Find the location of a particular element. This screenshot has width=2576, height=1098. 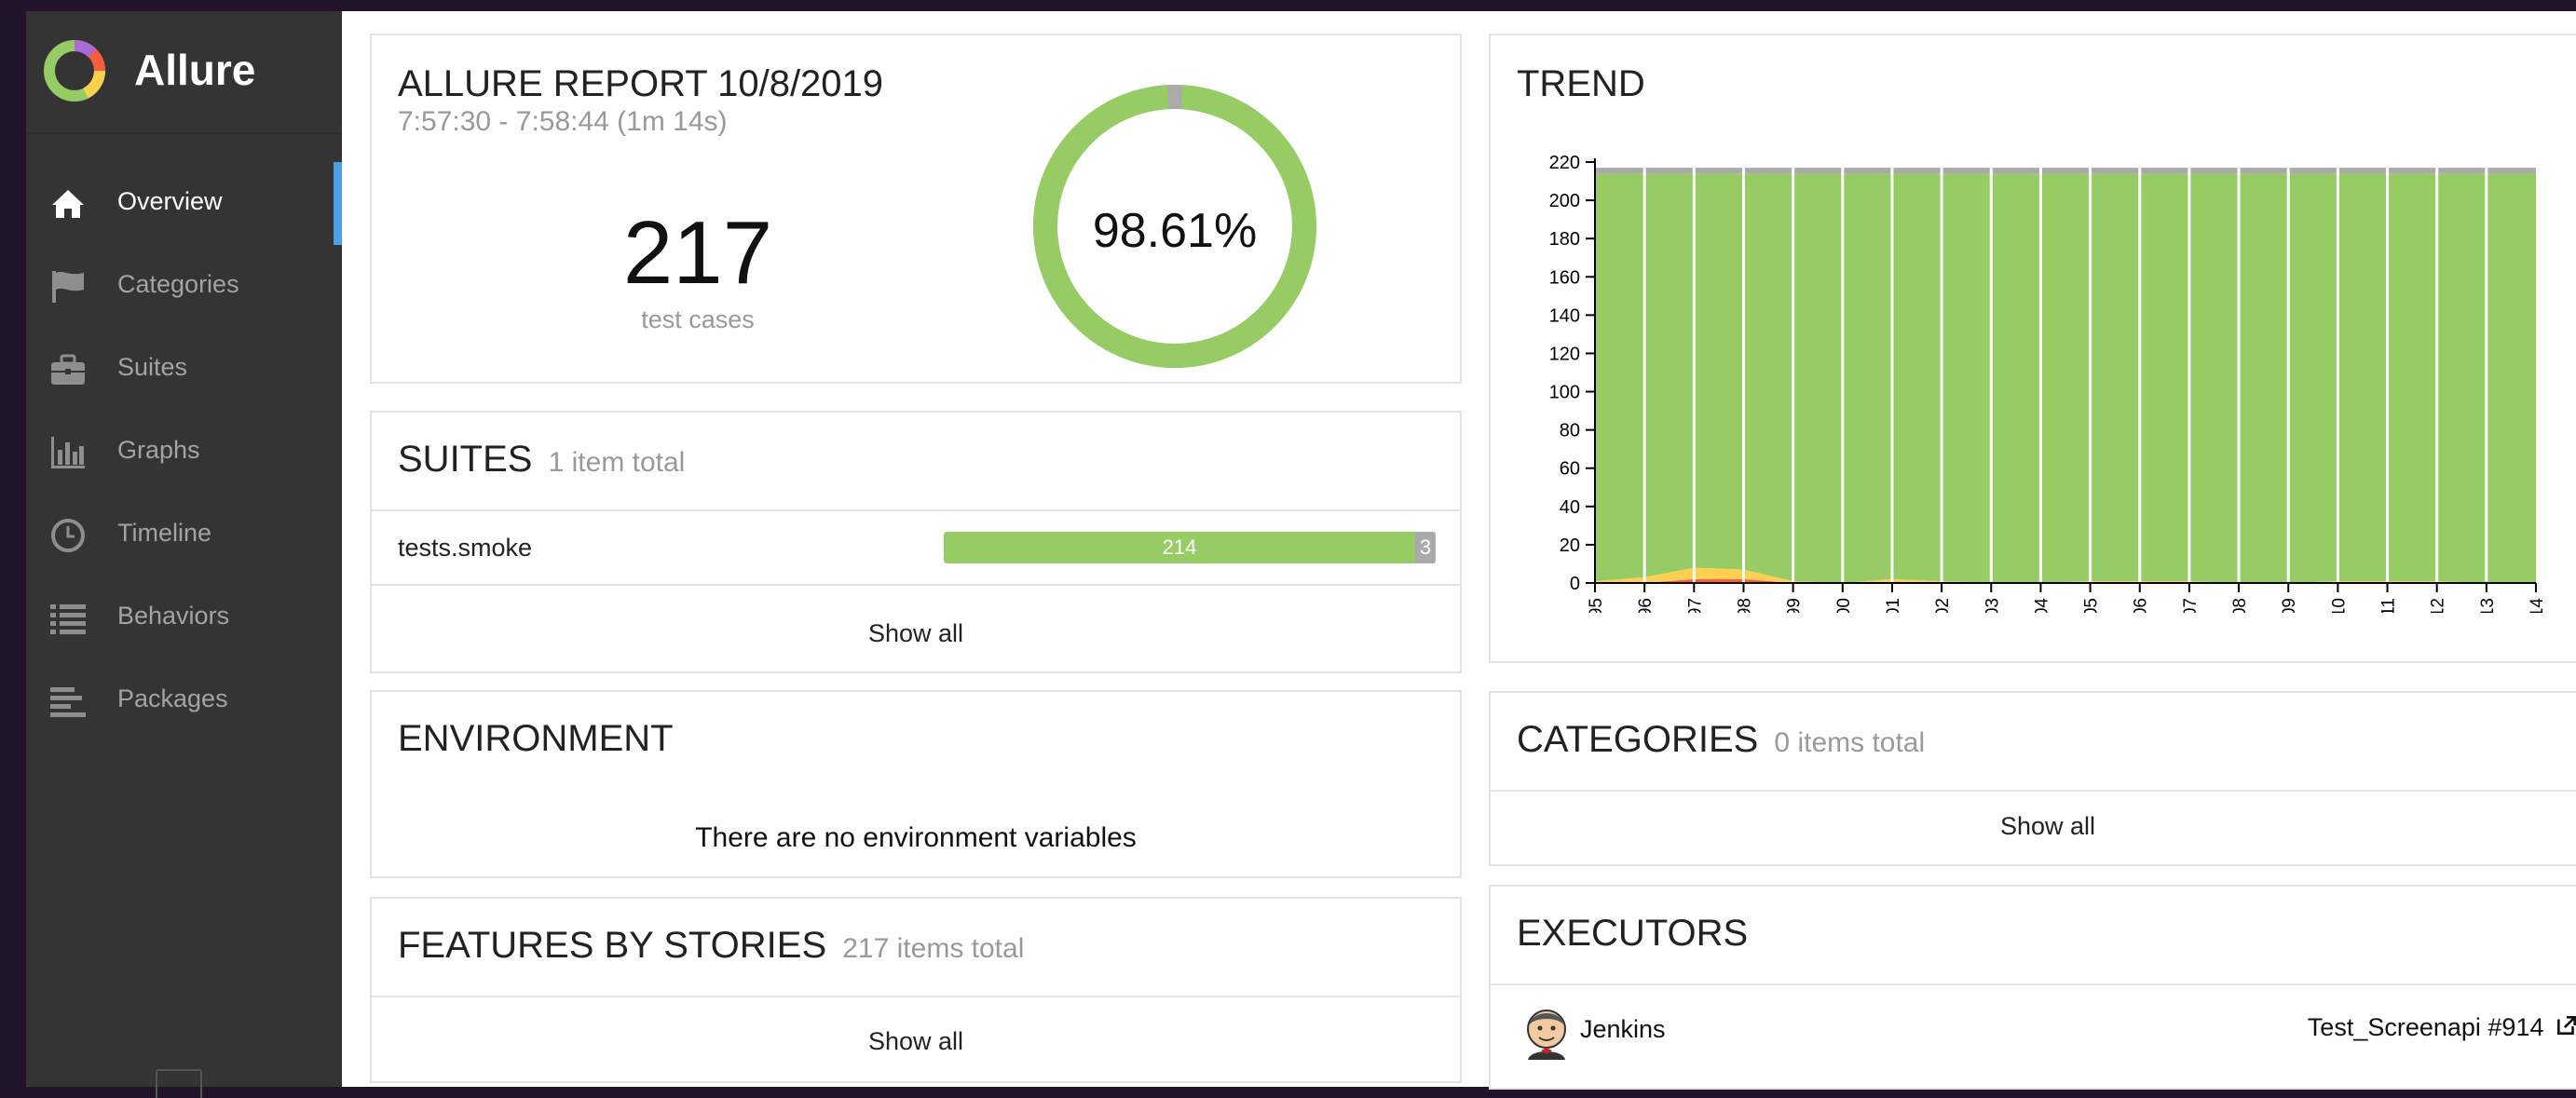

trend-x-tick-label: #911 is located at coordinates (2389, 605).